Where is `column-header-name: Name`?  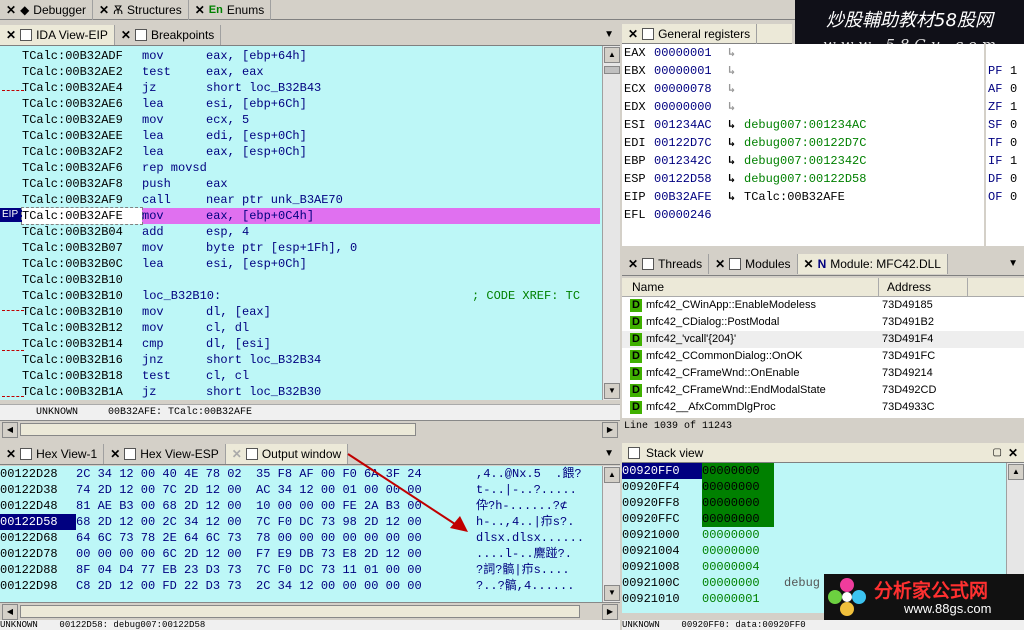 column-header-name: Name is located at coordinates (750, 287).